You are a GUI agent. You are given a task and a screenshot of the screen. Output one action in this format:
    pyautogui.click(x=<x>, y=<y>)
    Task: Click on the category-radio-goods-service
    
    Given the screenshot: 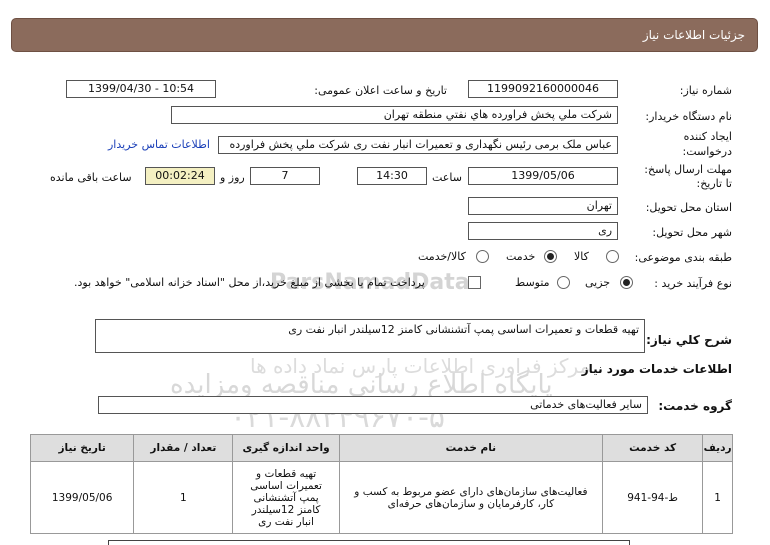 What is the action you would take?
    pyautogui.click(x=482, y=256)
    